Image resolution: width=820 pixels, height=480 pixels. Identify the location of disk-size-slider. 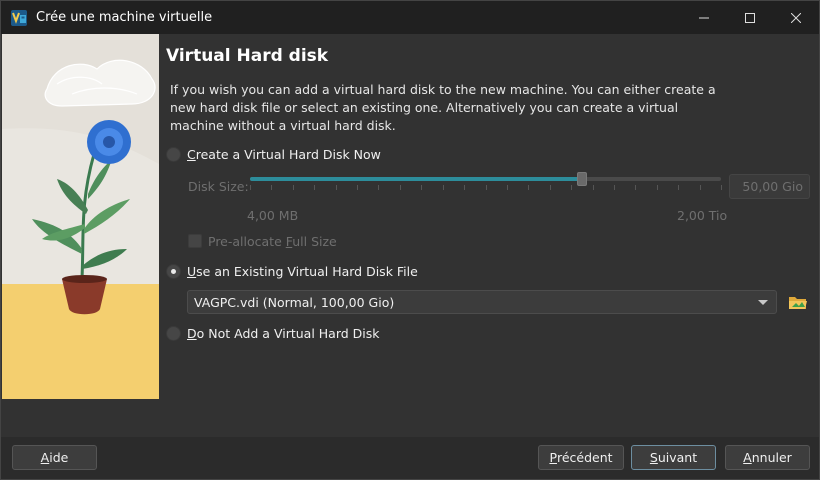
(485, 179).